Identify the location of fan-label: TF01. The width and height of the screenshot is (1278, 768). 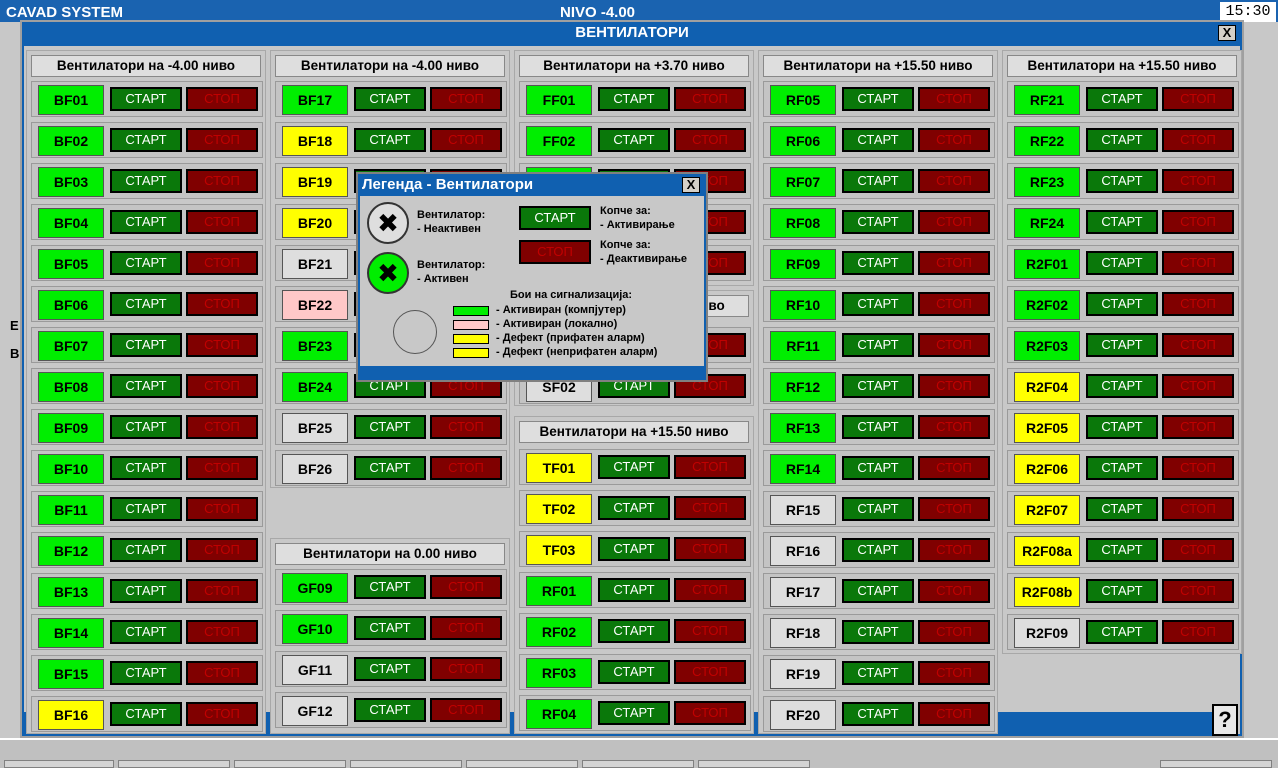
(559, 468).